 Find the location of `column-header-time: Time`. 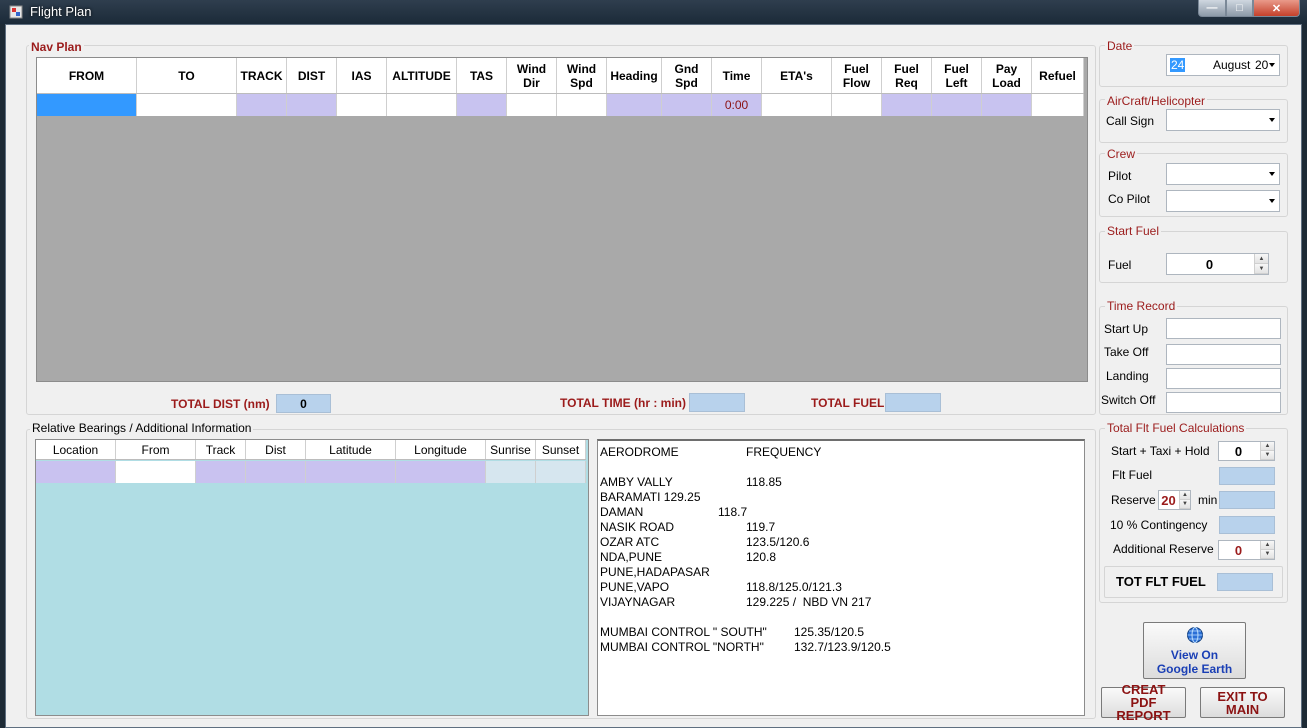

column-header-time: Time is located at coordinates (737, 75).